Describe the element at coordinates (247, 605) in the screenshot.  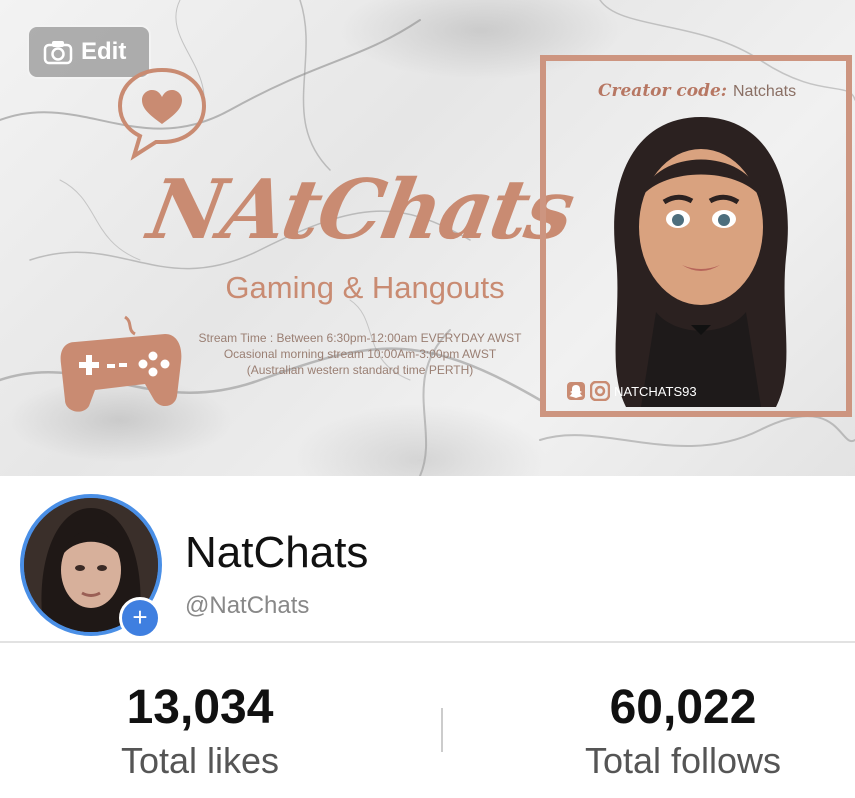
I see `username-handle: @NatChats` at that location.